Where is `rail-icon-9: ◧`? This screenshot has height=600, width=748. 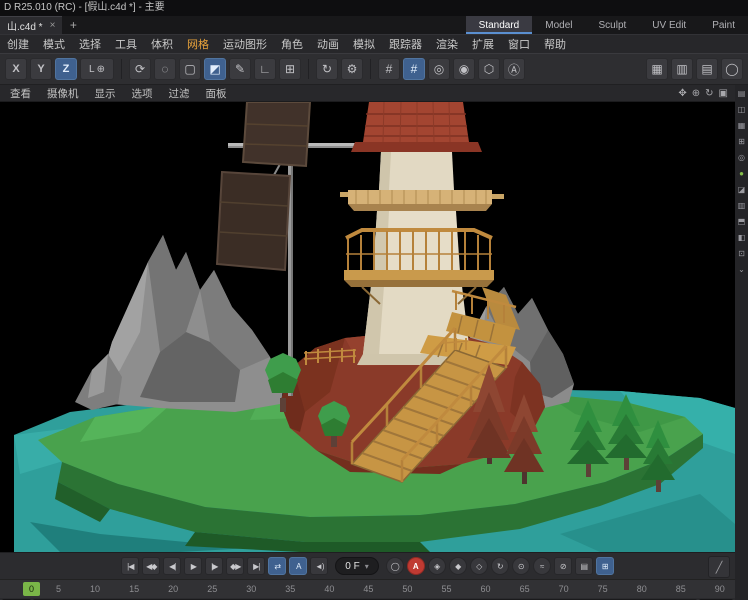
rail-icon-9: ◧ is located at coordinates (742, 238).